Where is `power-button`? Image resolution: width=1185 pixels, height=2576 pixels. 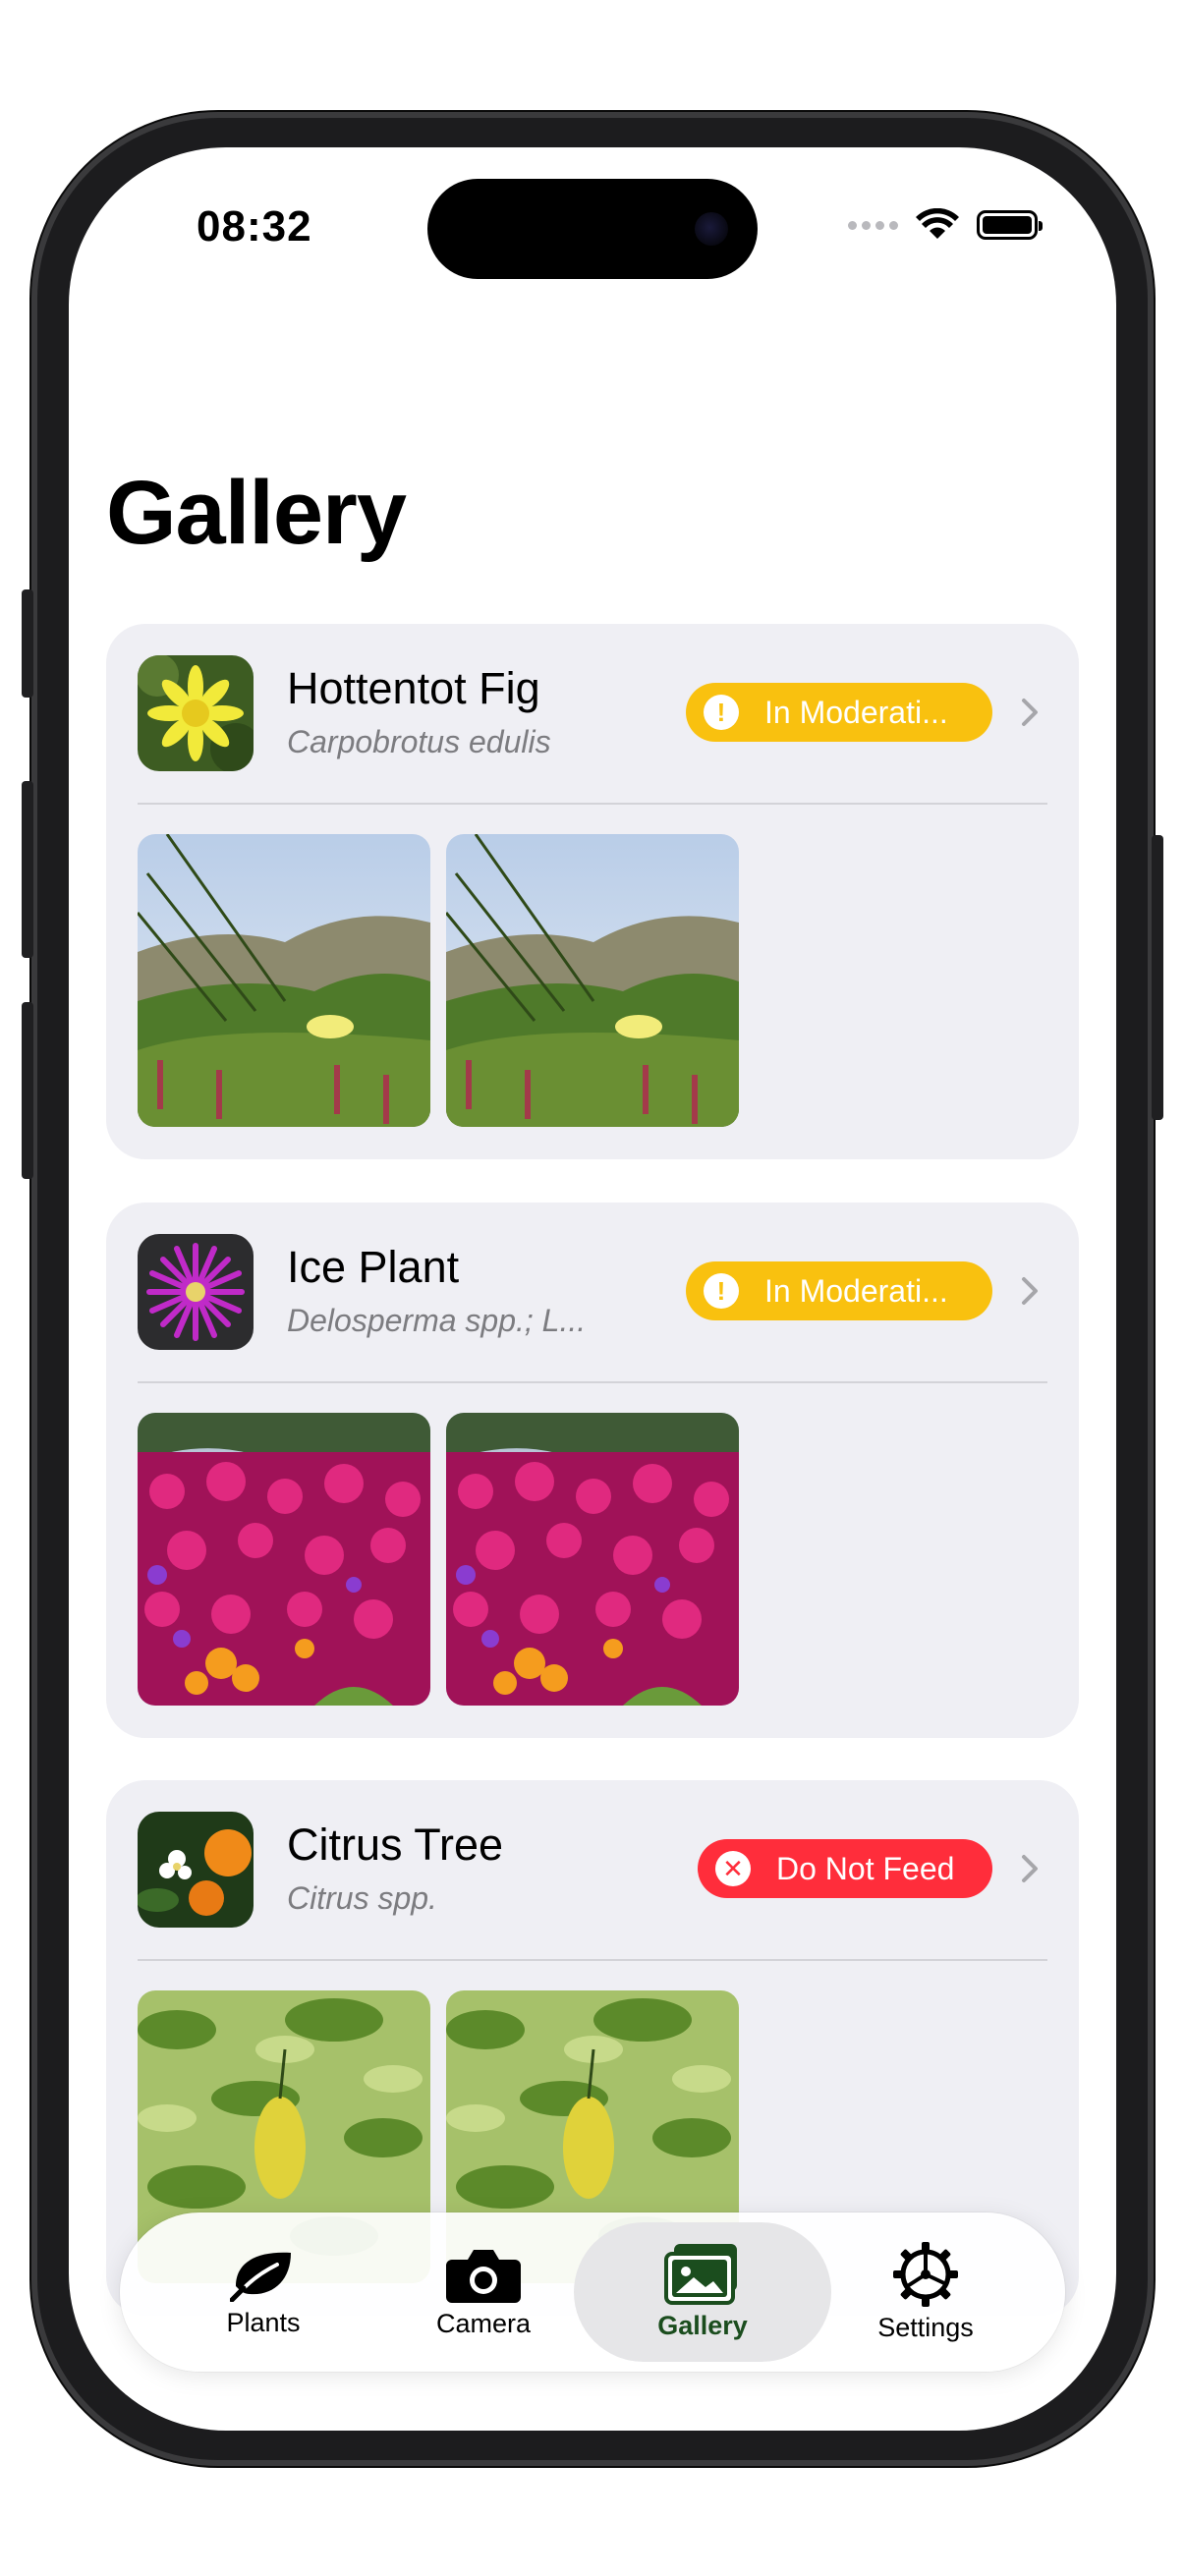 power-button is located at coordinates (1158, 977).